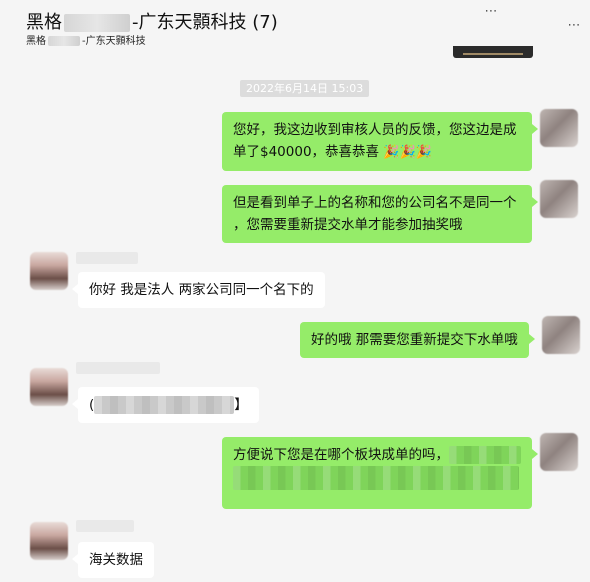 The height and width of the screenshot is (582, 590). Describe the element at coordinates (574, 26) in the screenshot. I see `close-icon: ⋯` at that location.